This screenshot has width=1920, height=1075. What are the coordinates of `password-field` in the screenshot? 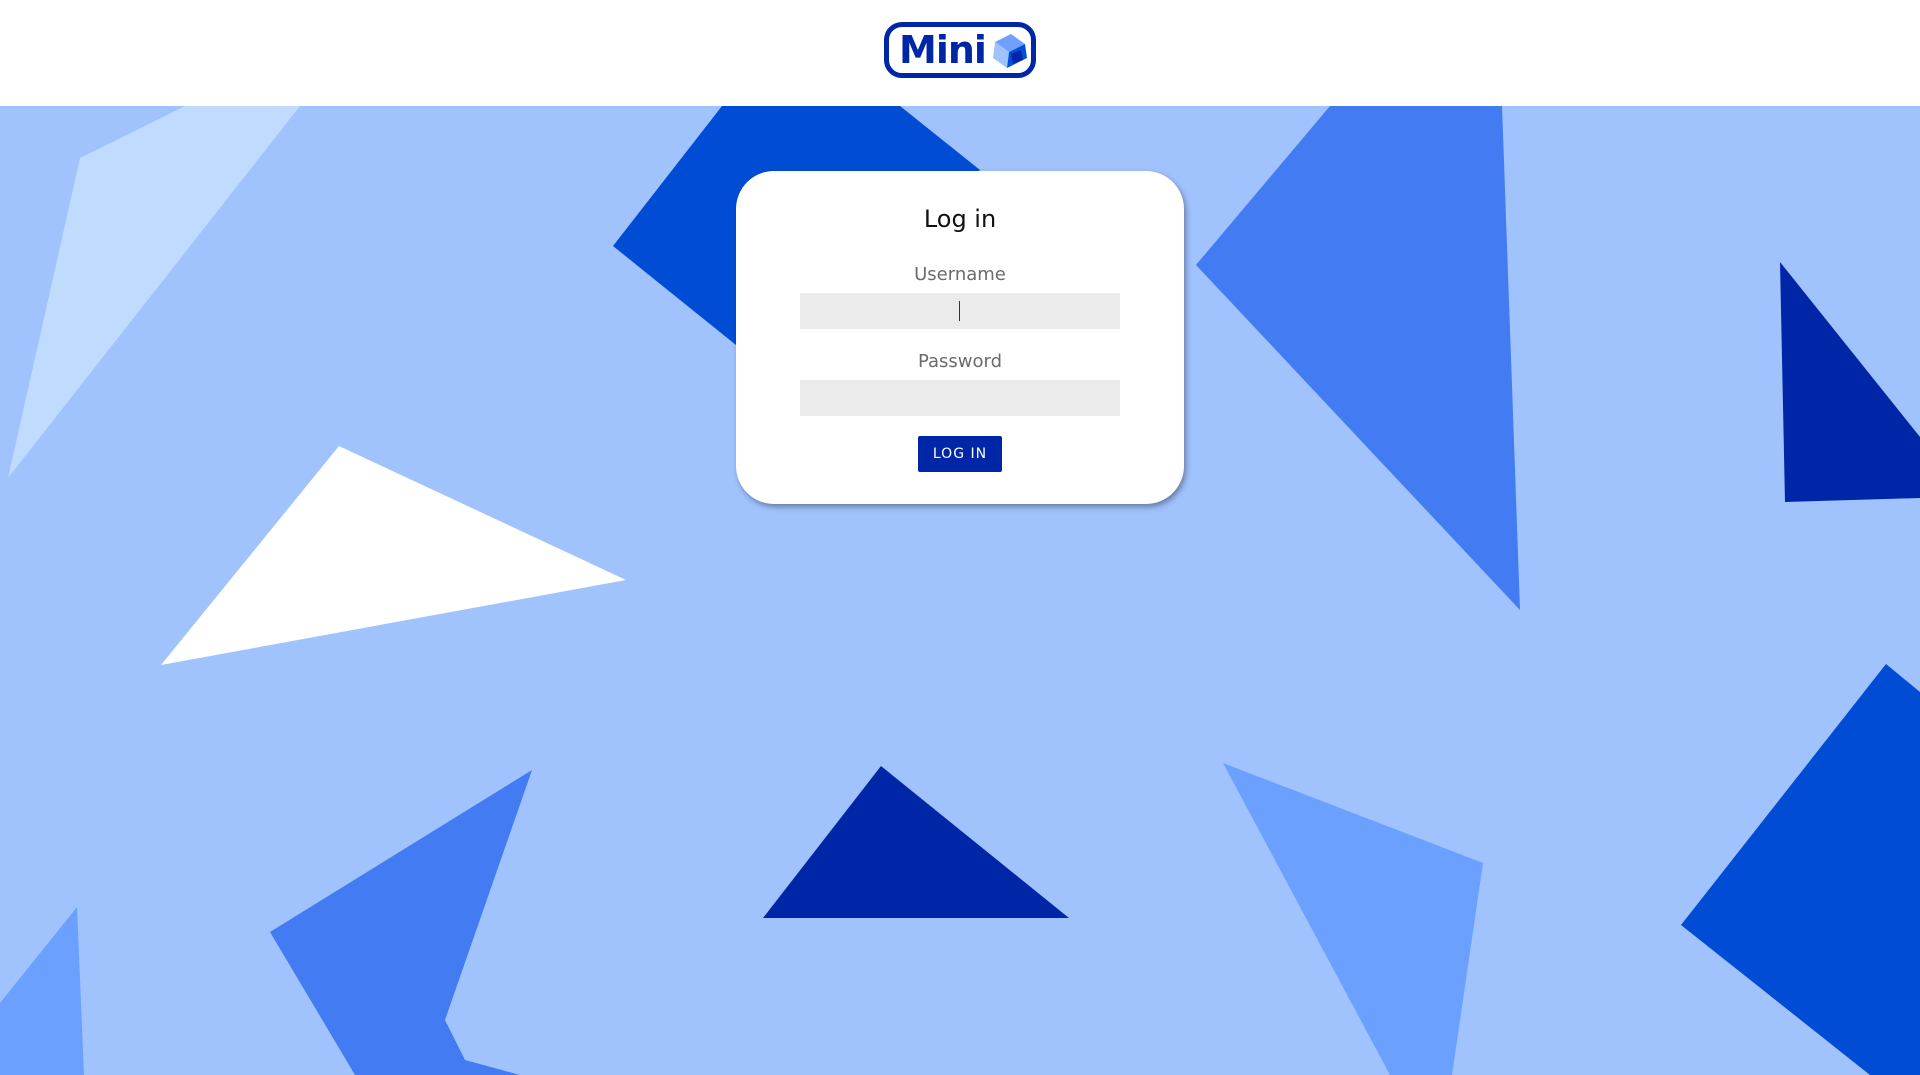 It's located at (960, 398).